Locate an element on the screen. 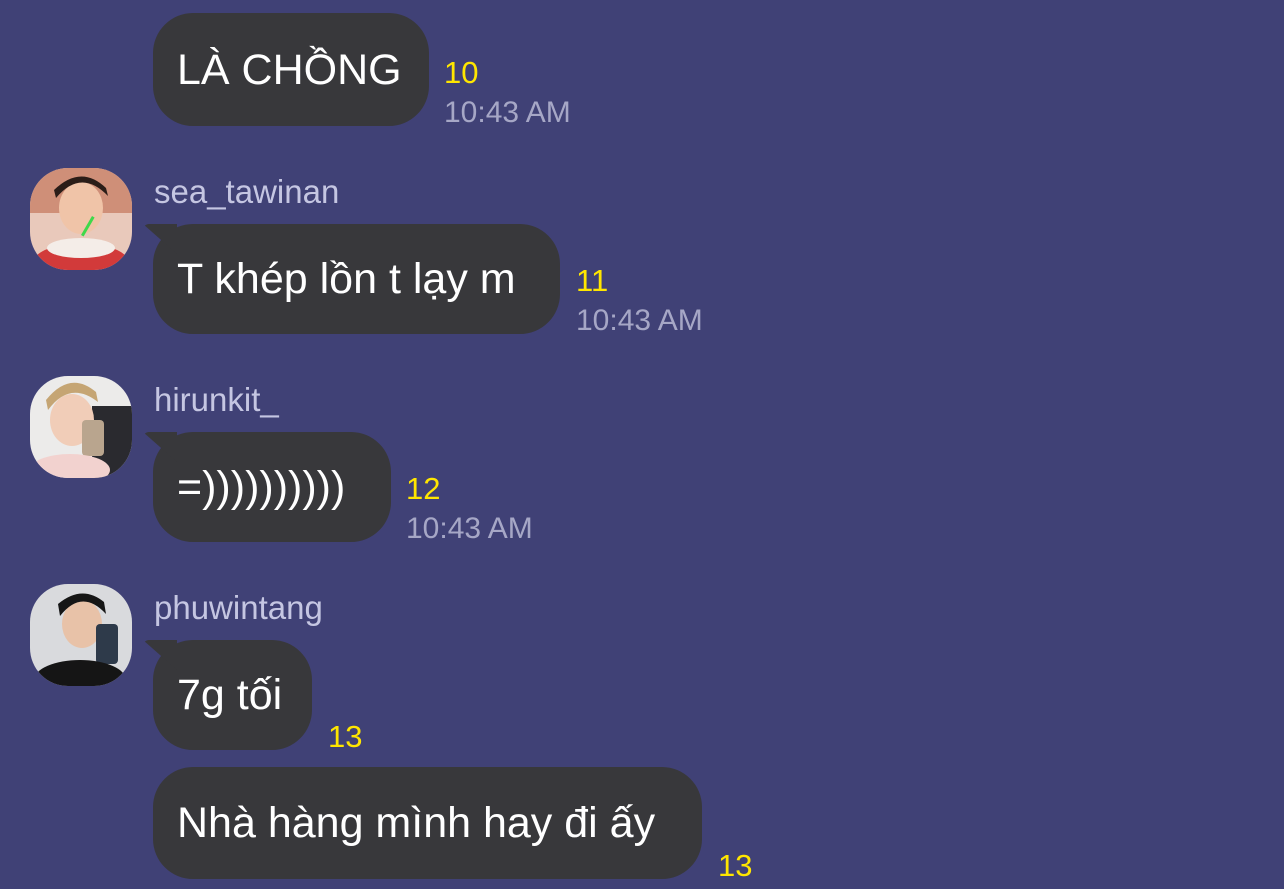  message-bubble: T khép lồn t lạy m is located at coordinates (356, 279).